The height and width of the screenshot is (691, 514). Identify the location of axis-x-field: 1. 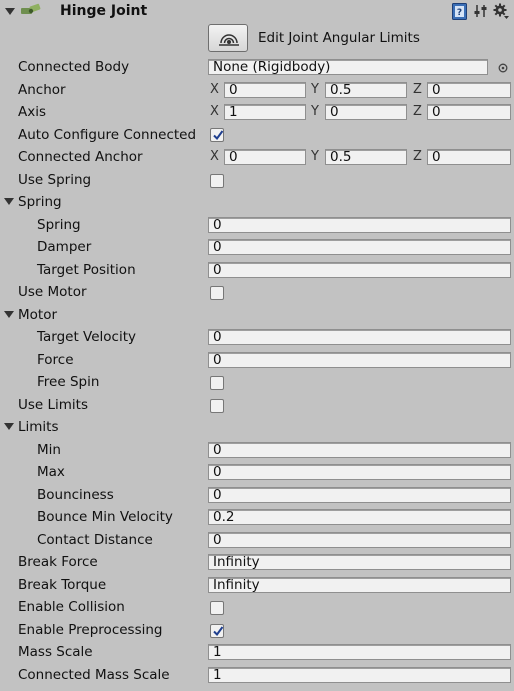
(265, 112).